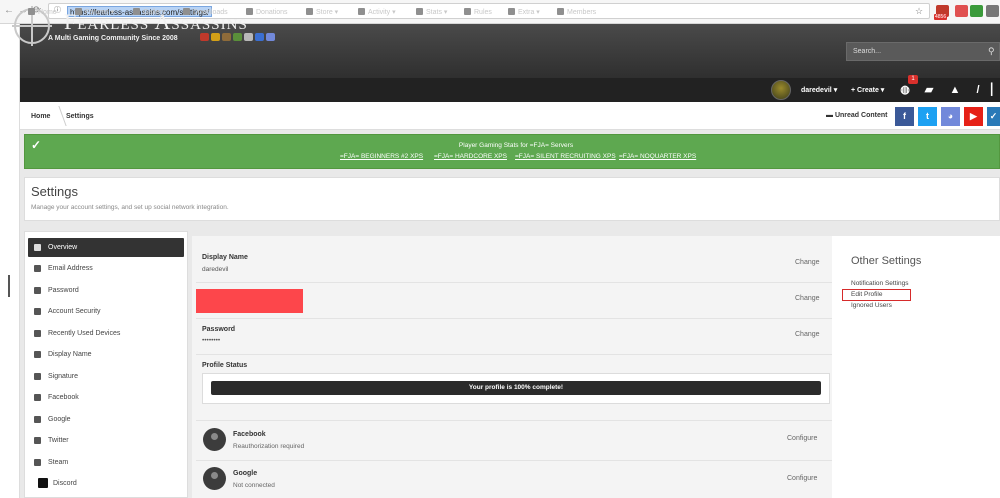 Image resolution: width=1000 pixels, height=498 pixels. Describe the element at coordinates (807, 298) in the screenshot. I see `change-email-button: Change` at that location.